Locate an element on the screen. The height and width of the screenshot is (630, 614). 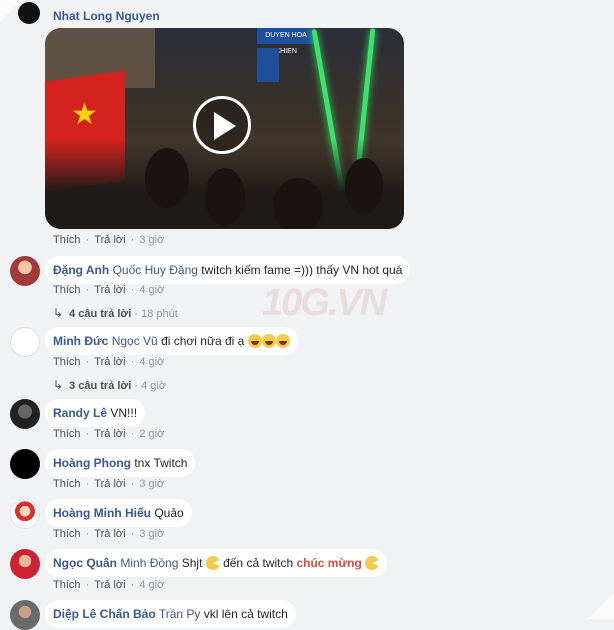
view-replies: ↳ 3 câu trả lời · 4 giờ is located at coordinates (109, 385).